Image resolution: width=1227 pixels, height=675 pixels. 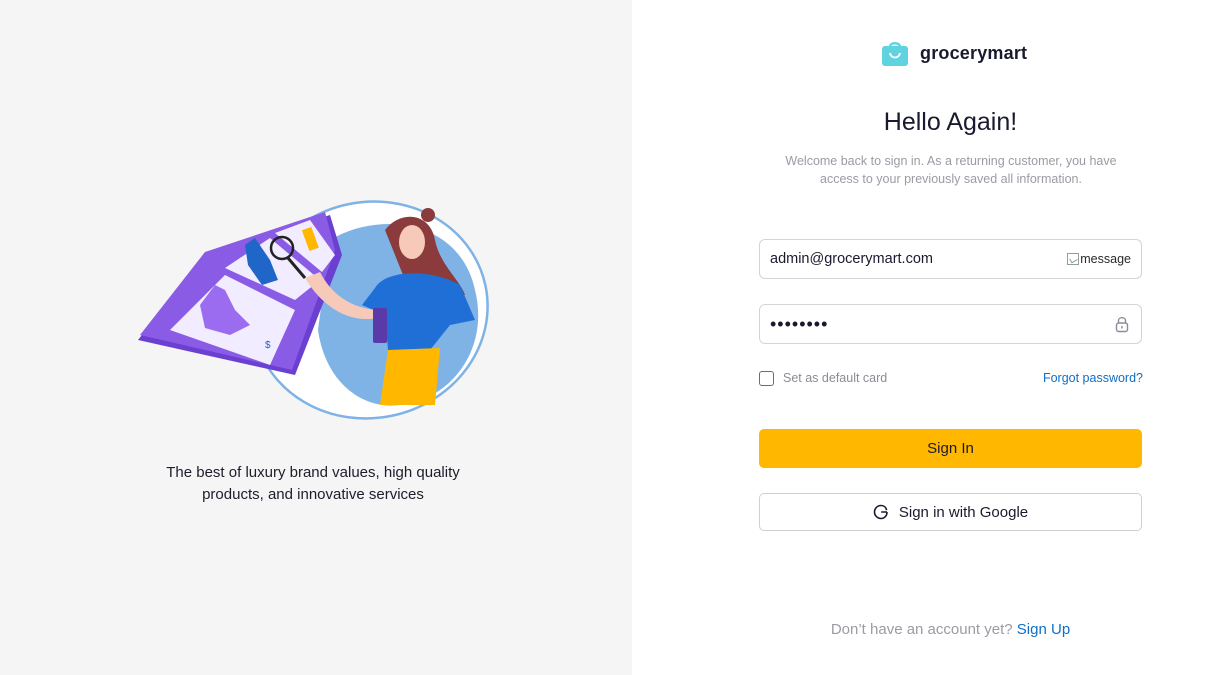 I want to click on email-field: message, so click(x=950, y=259).